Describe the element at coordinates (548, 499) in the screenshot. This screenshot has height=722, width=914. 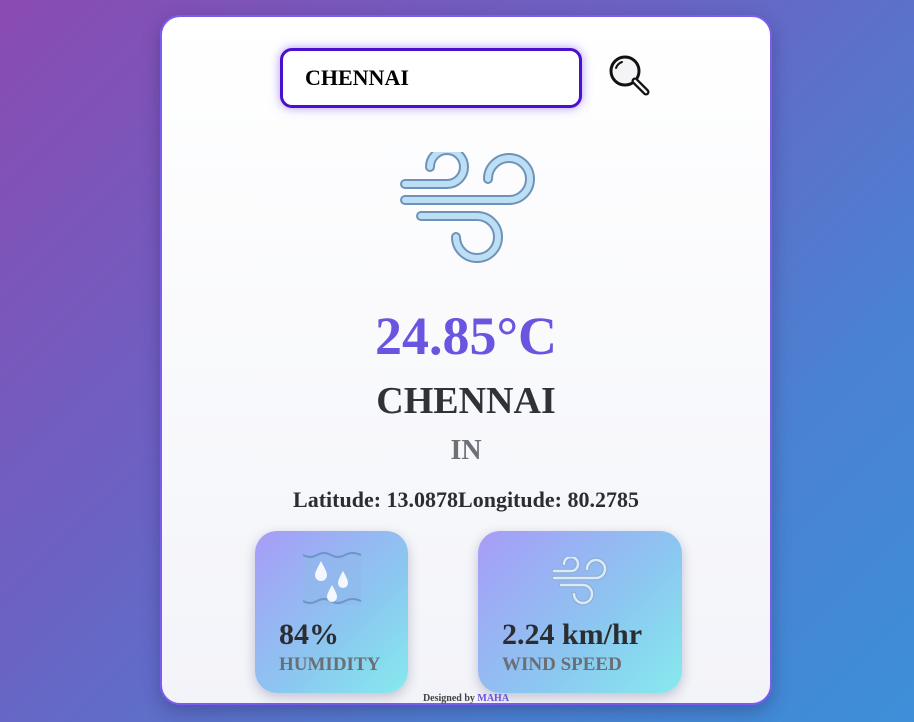
I see `longitude: Longitude: 80.2785` at that location.